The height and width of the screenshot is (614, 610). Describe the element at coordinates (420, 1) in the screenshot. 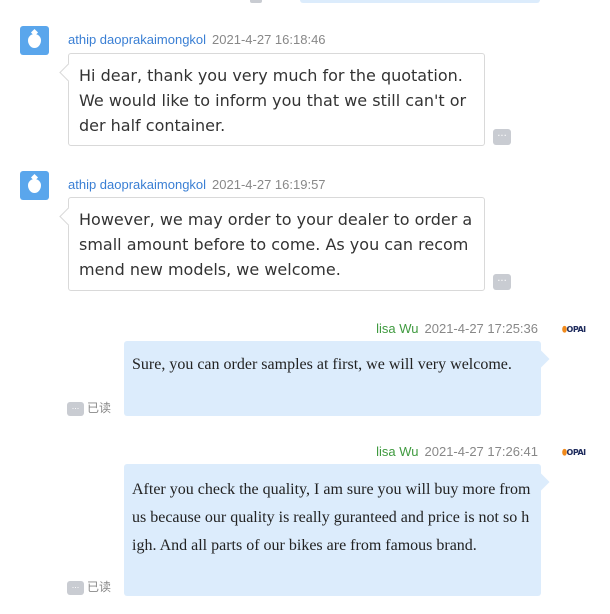

I see `previous-message-bubble-edge` at that location.